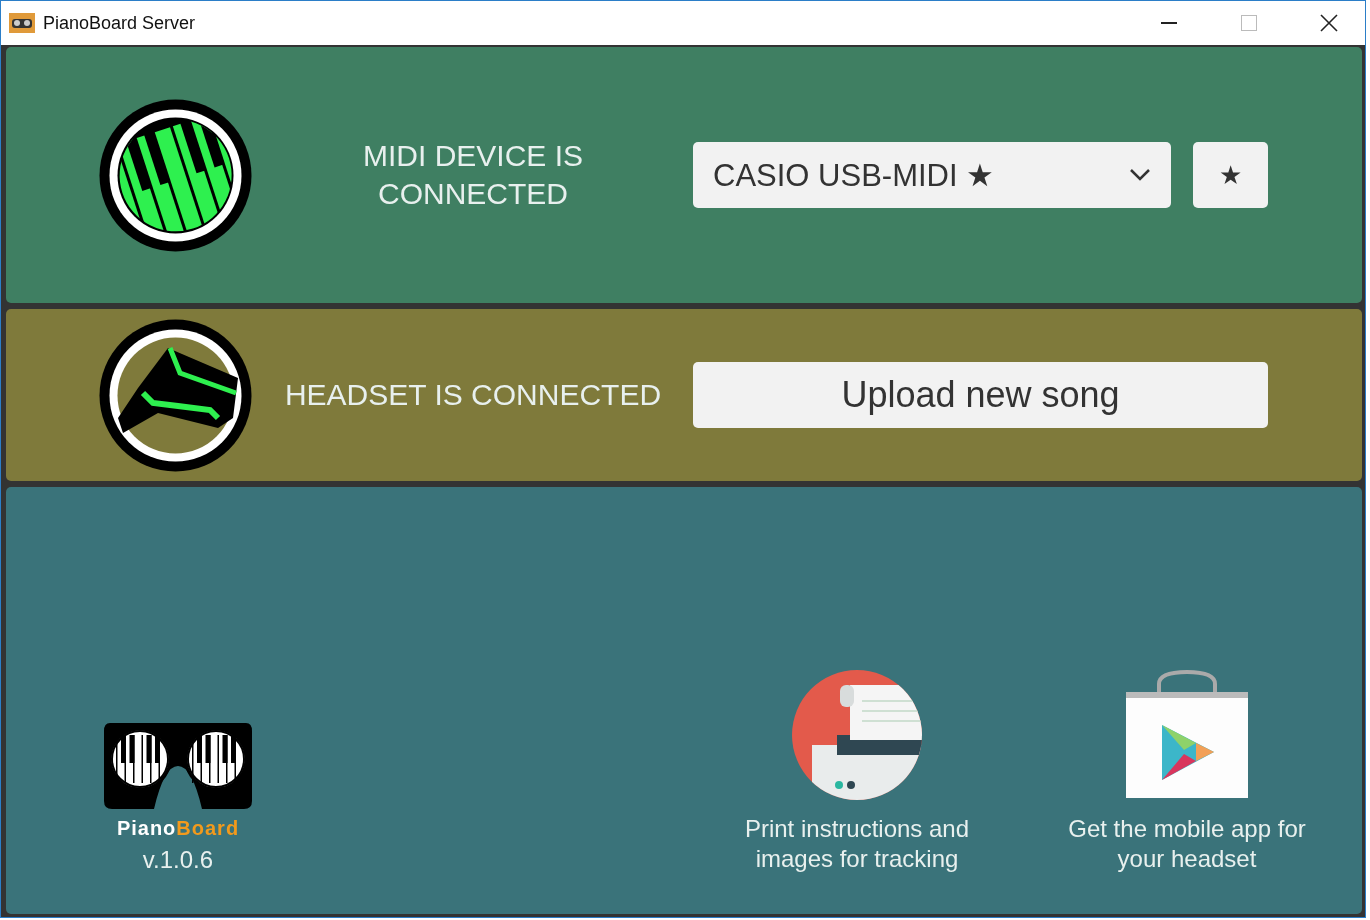  I want to click on piano-keys-icon, so click(175, 175).